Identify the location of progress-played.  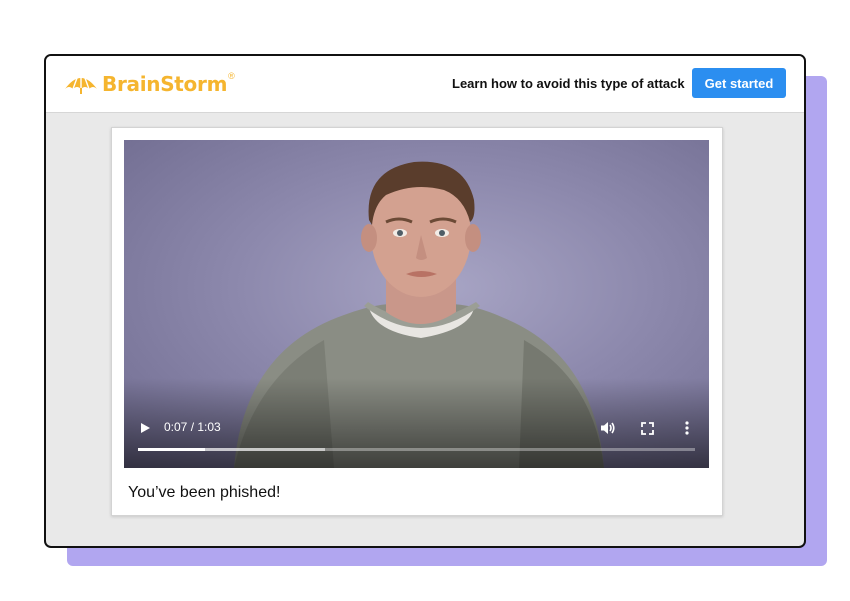
(171, 449).